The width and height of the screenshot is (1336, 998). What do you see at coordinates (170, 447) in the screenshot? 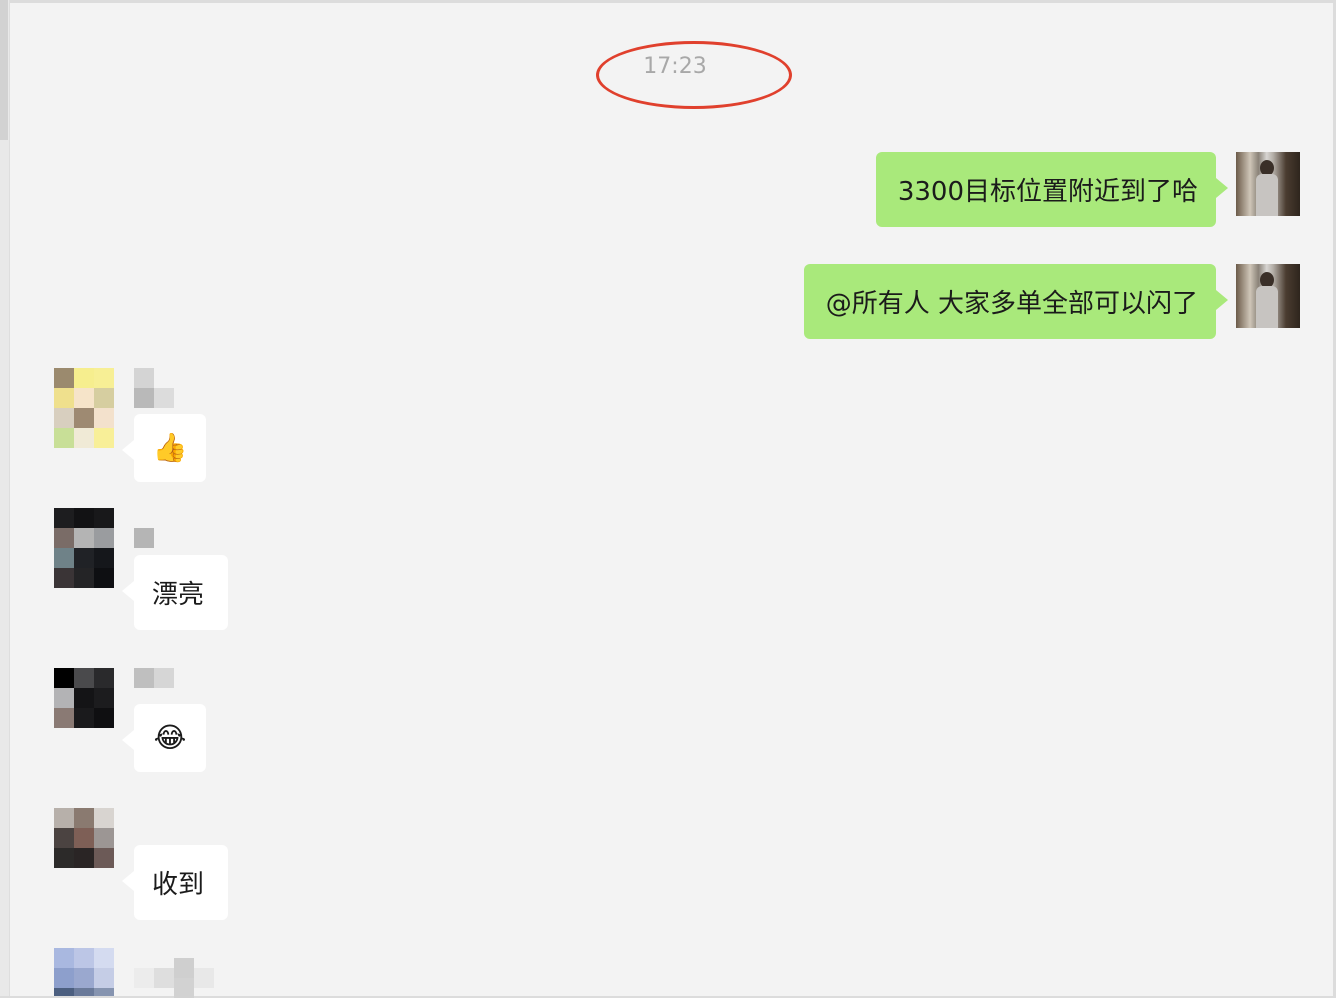
I see `thumbs-up-icon: 👍` at bounding box center [170, 447].